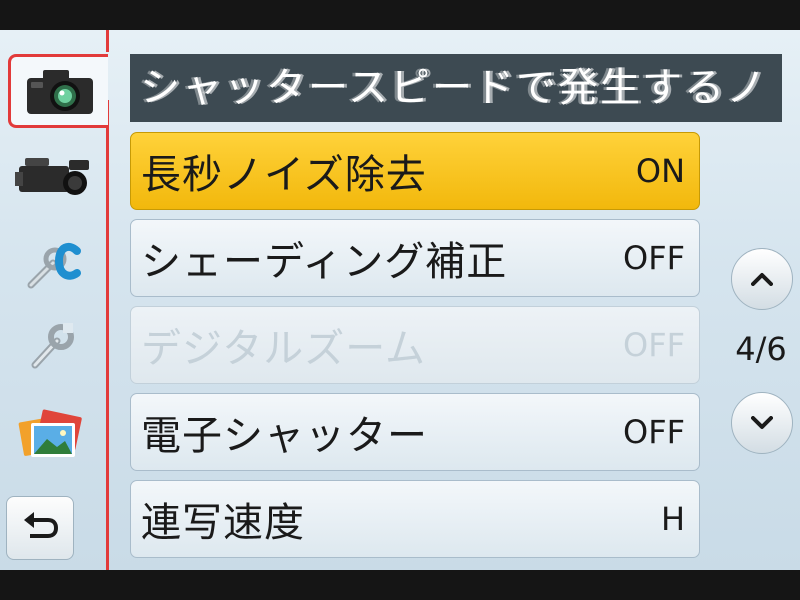 This screenshot has width=800, height=600. Describe the element at coordinates (107, 335) in the screenshot. I see `sidebar-accent-line` at that location.